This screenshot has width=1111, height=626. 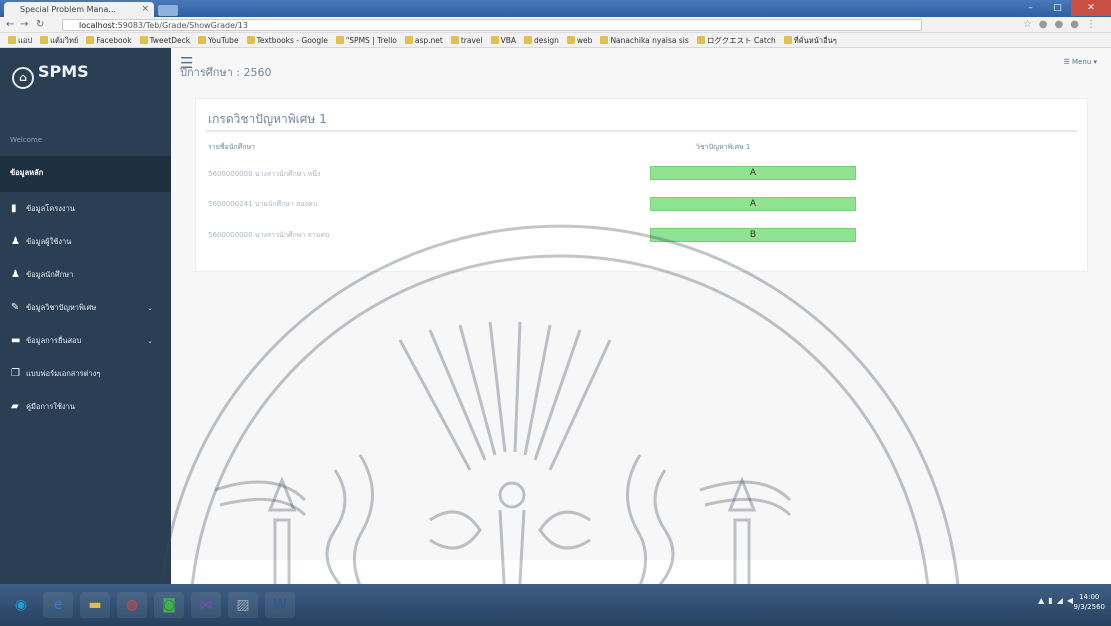 I want to click on start-icon: ◉, so click(x=21, y=605).